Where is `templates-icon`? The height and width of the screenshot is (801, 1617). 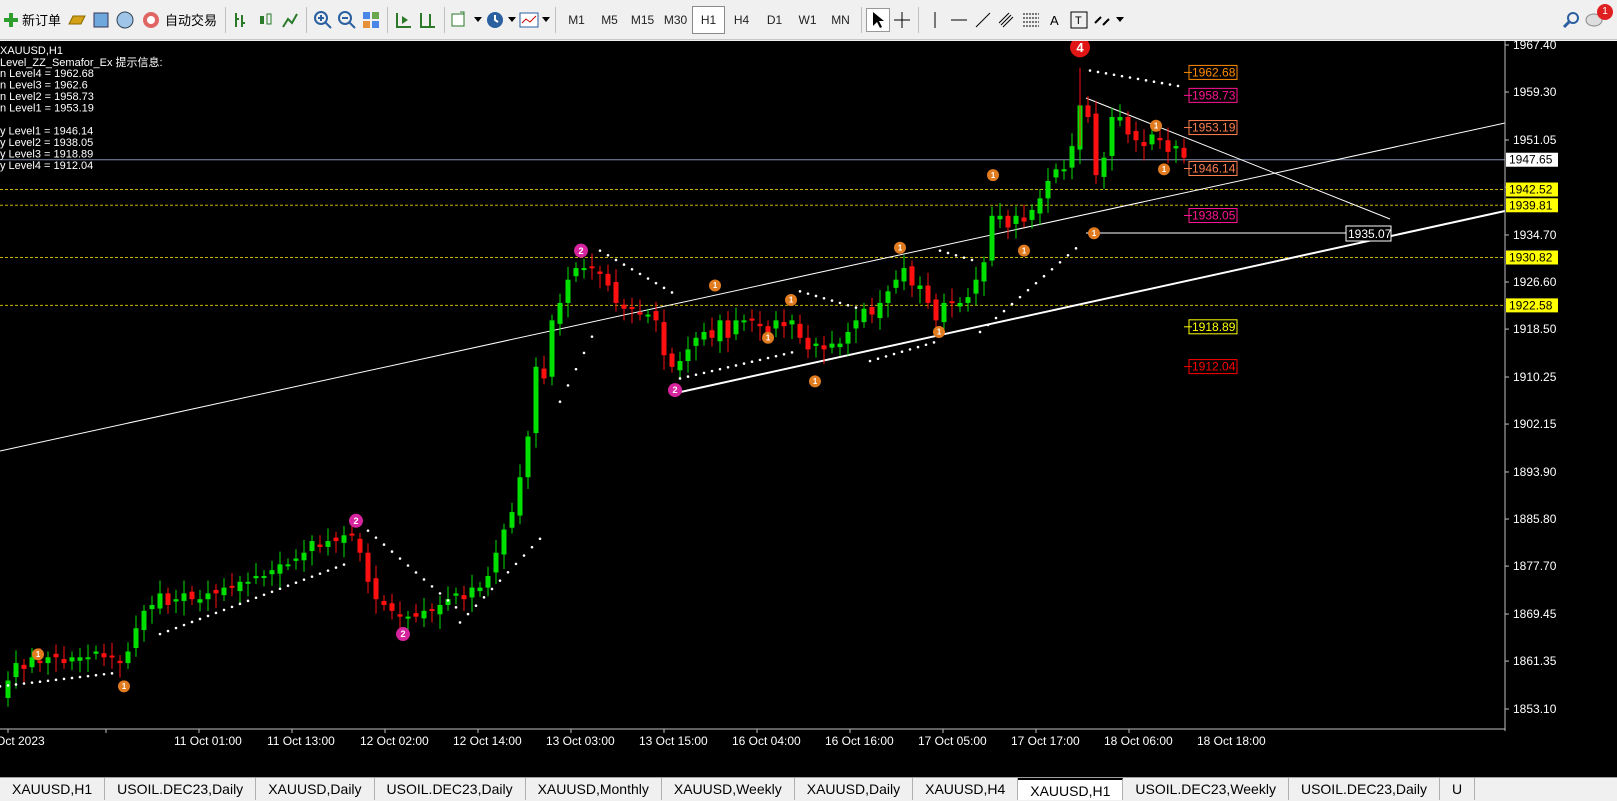 templates-icon is located at coordinates (529, 20).